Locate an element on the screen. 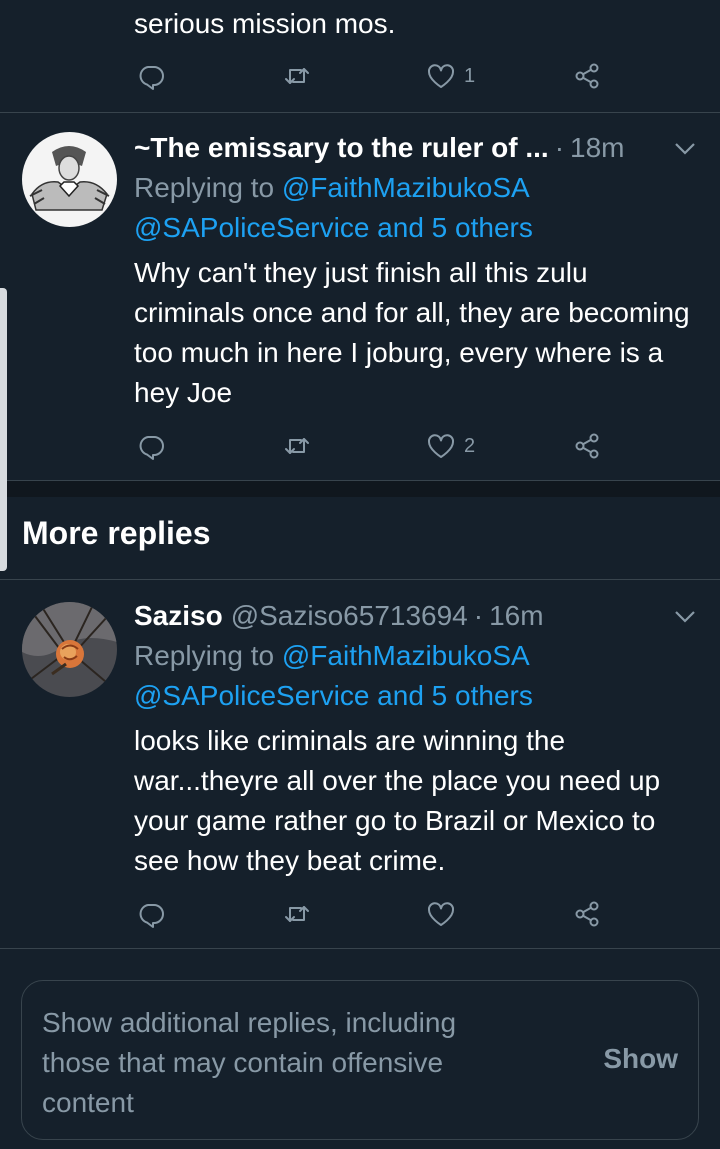  show-button: Show is located at coordinates (640, 1059).